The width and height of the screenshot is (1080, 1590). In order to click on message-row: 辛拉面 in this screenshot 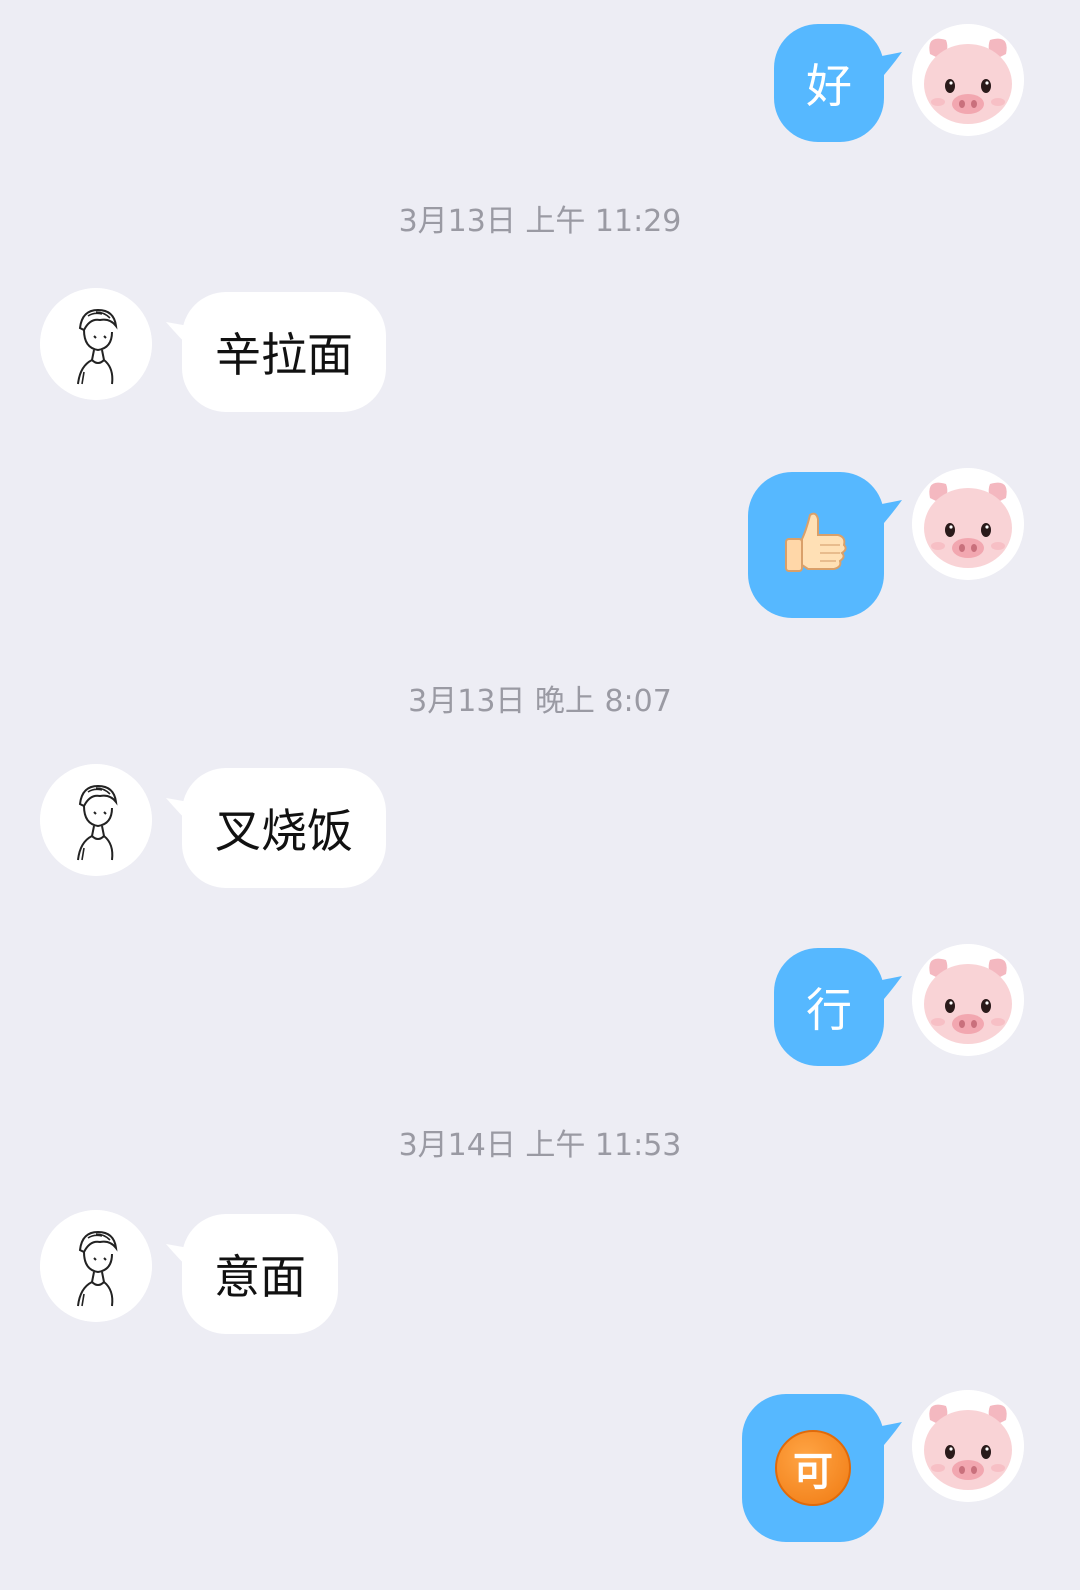, I will do `click(540, 350)`.